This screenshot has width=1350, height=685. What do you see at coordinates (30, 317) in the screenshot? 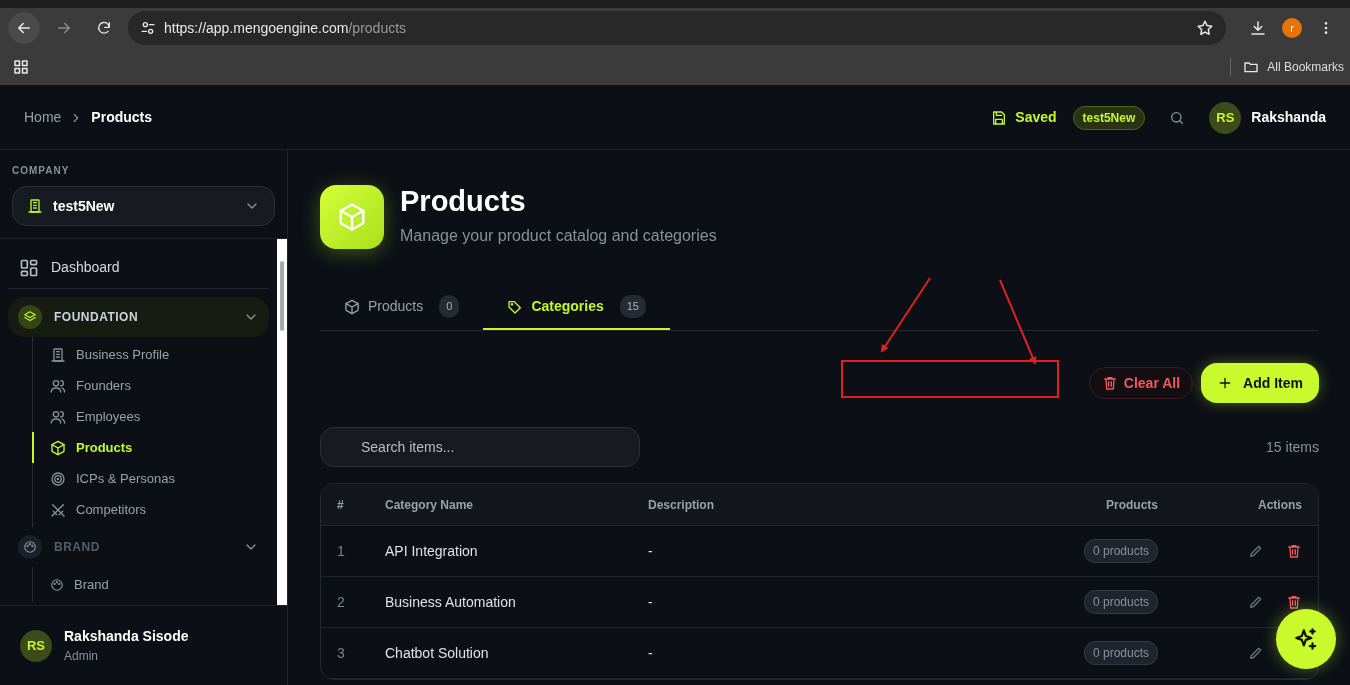
I see `layers-icon` at bounding box center [30, 317].